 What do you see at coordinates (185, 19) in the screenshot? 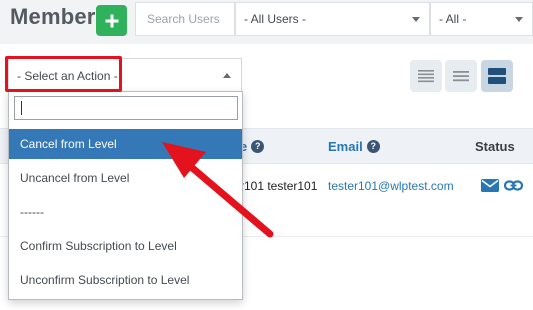
I see `search-users-input` at bounding box center [185, 19].